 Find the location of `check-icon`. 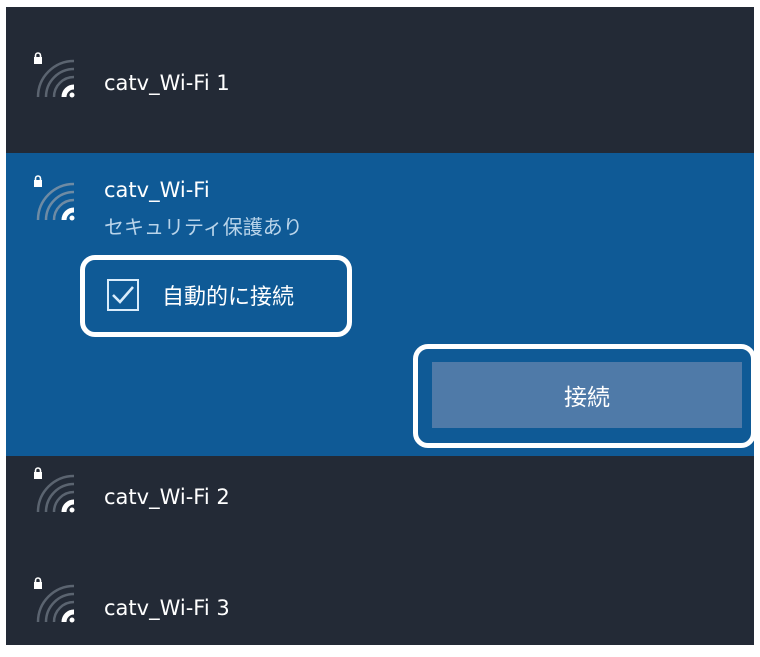

check-icon is located at coordinates (123, 295).